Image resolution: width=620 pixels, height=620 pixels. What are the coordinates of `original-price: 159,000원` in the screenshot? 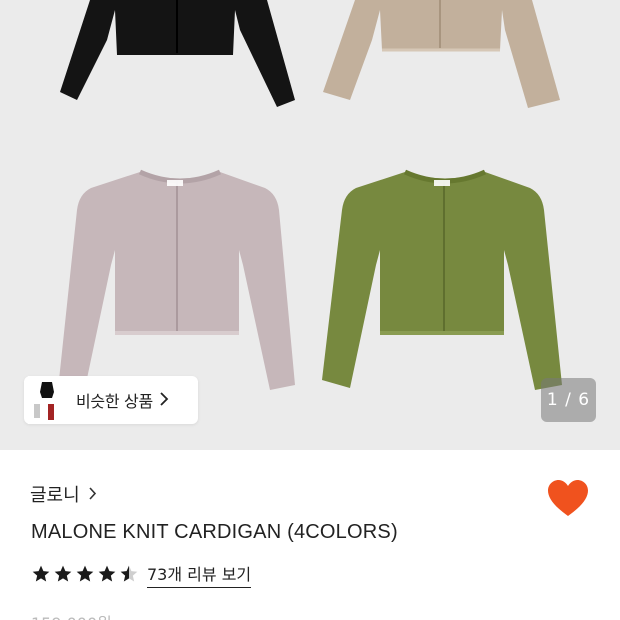 It's located at (71, 615).